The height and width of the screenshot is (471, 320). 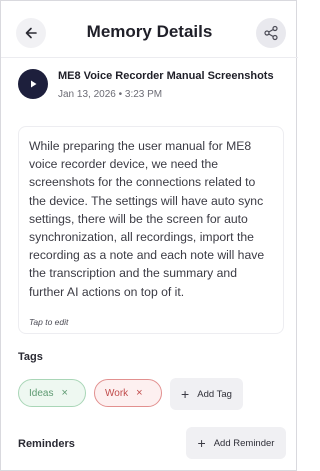 I want to click on add-tag-label: Add Tag, so click(x=214, y=394).